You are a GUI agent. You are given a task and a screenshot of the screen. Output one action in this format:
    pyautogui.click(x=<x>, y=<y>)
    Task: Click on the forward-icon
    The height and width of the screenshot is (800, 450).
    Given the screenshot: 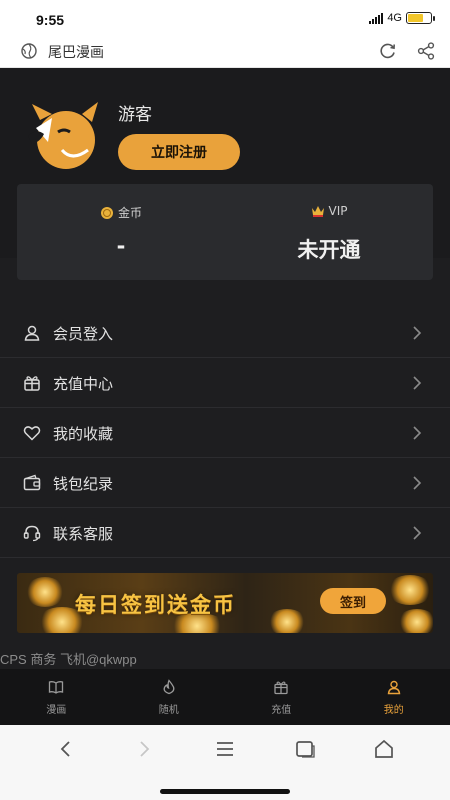 What is the action you would take?
    pyautogui.click(x=144, y=749)
    